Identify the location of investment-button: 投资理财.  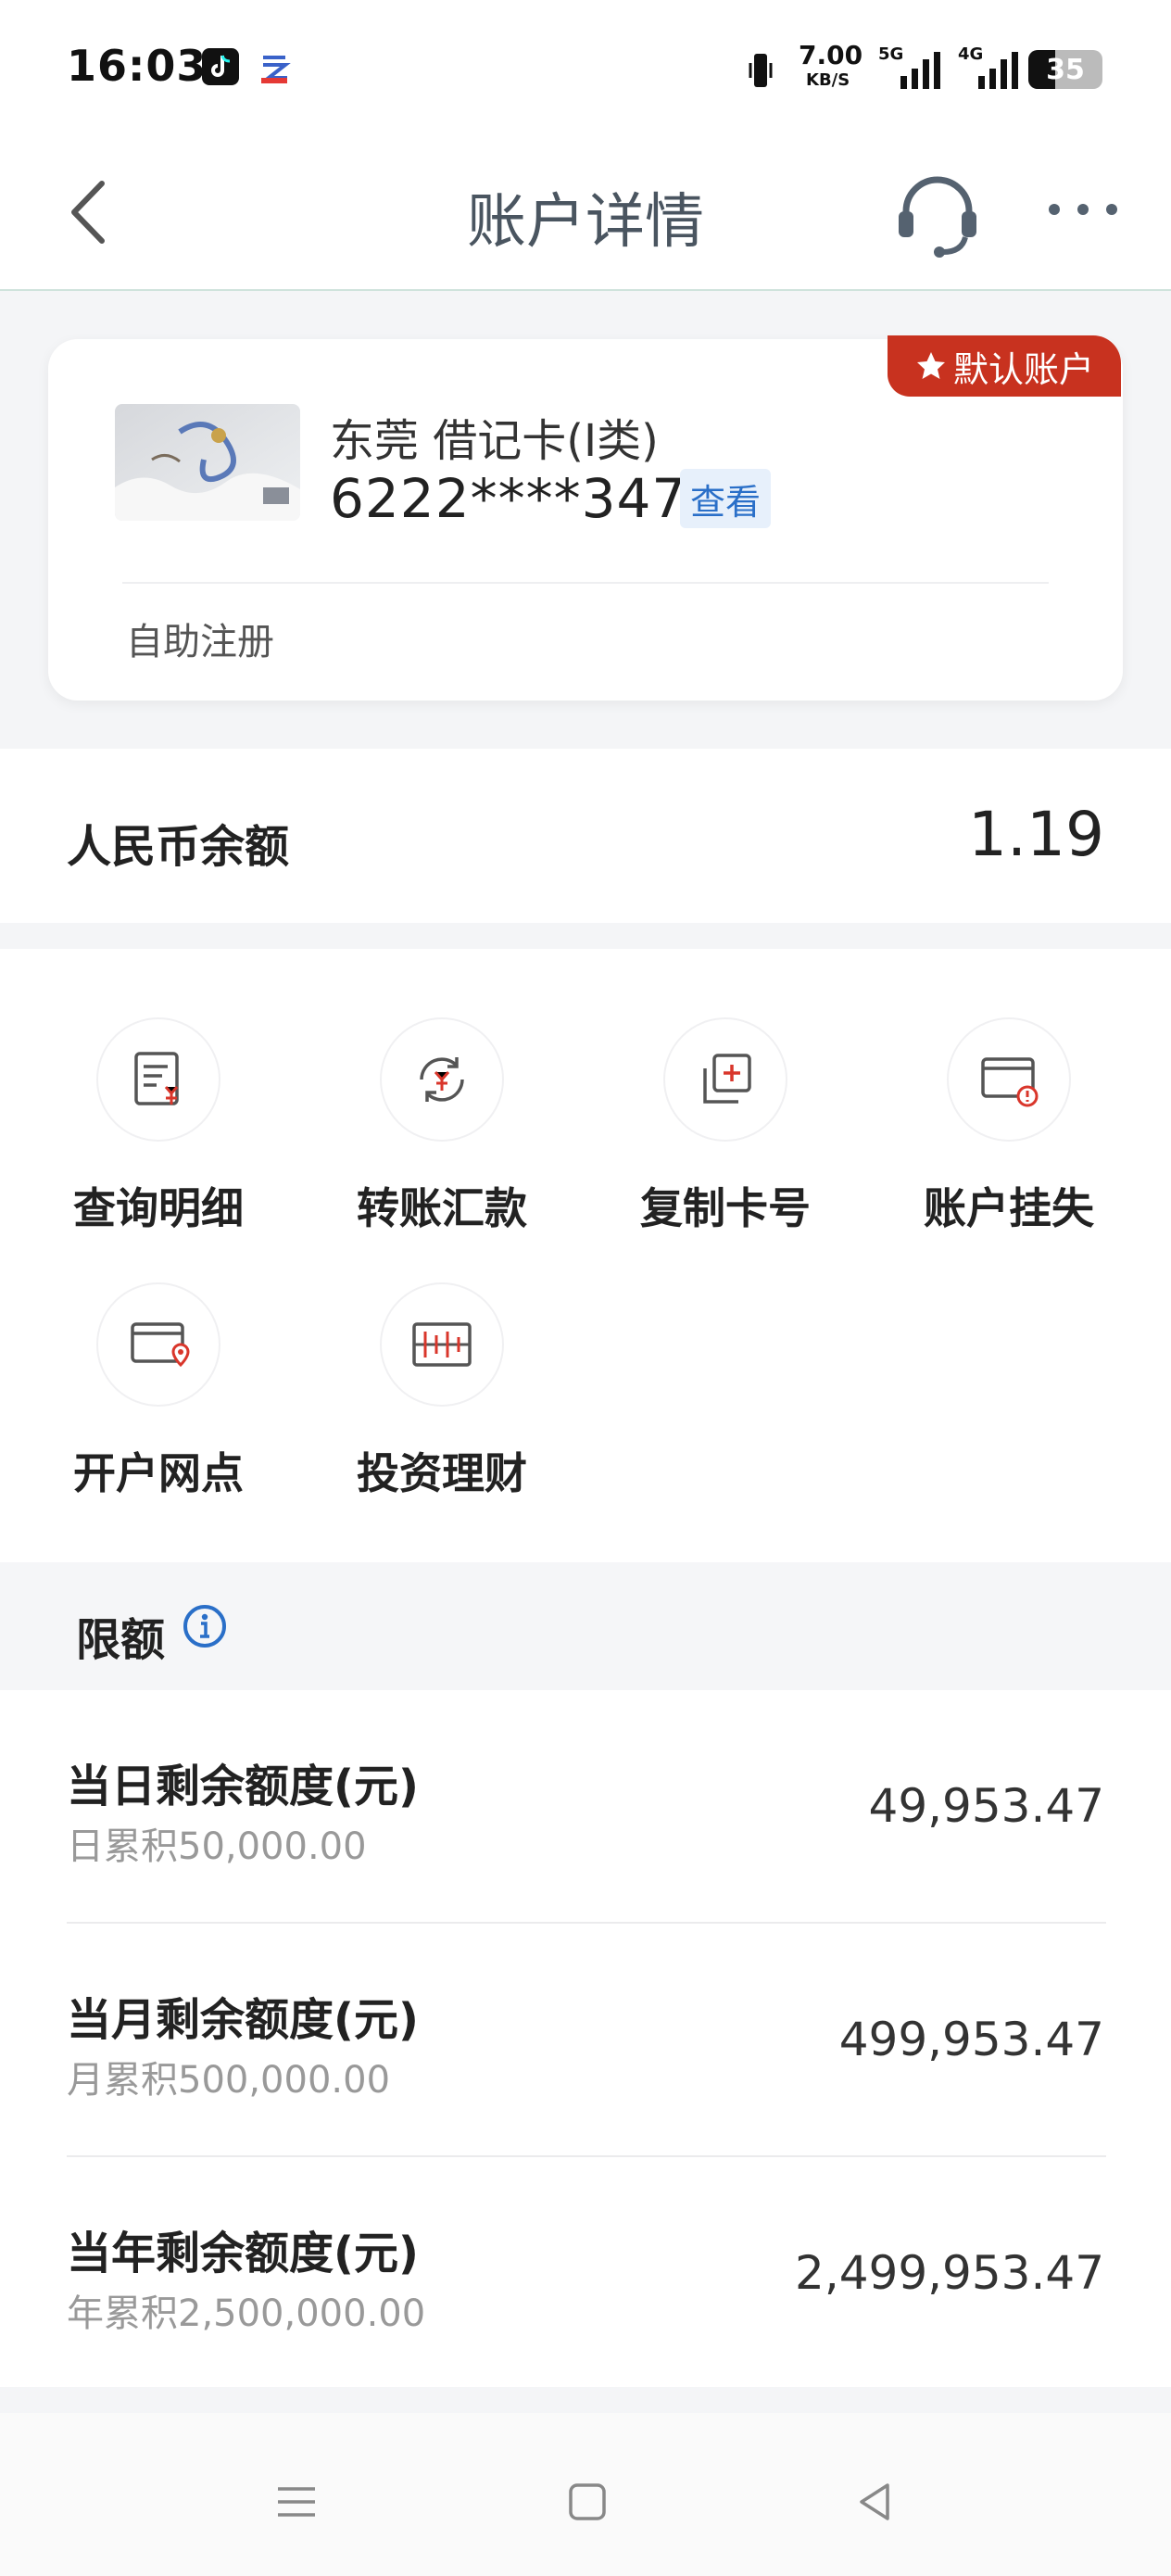
(442, 1393).